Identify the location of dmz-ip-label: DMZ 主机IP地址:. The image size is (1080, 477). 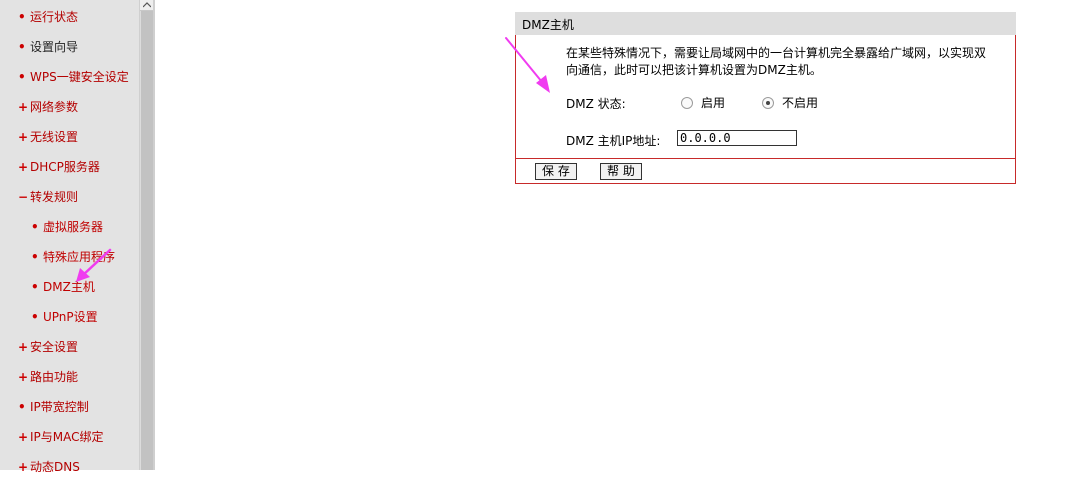
(613, 141).